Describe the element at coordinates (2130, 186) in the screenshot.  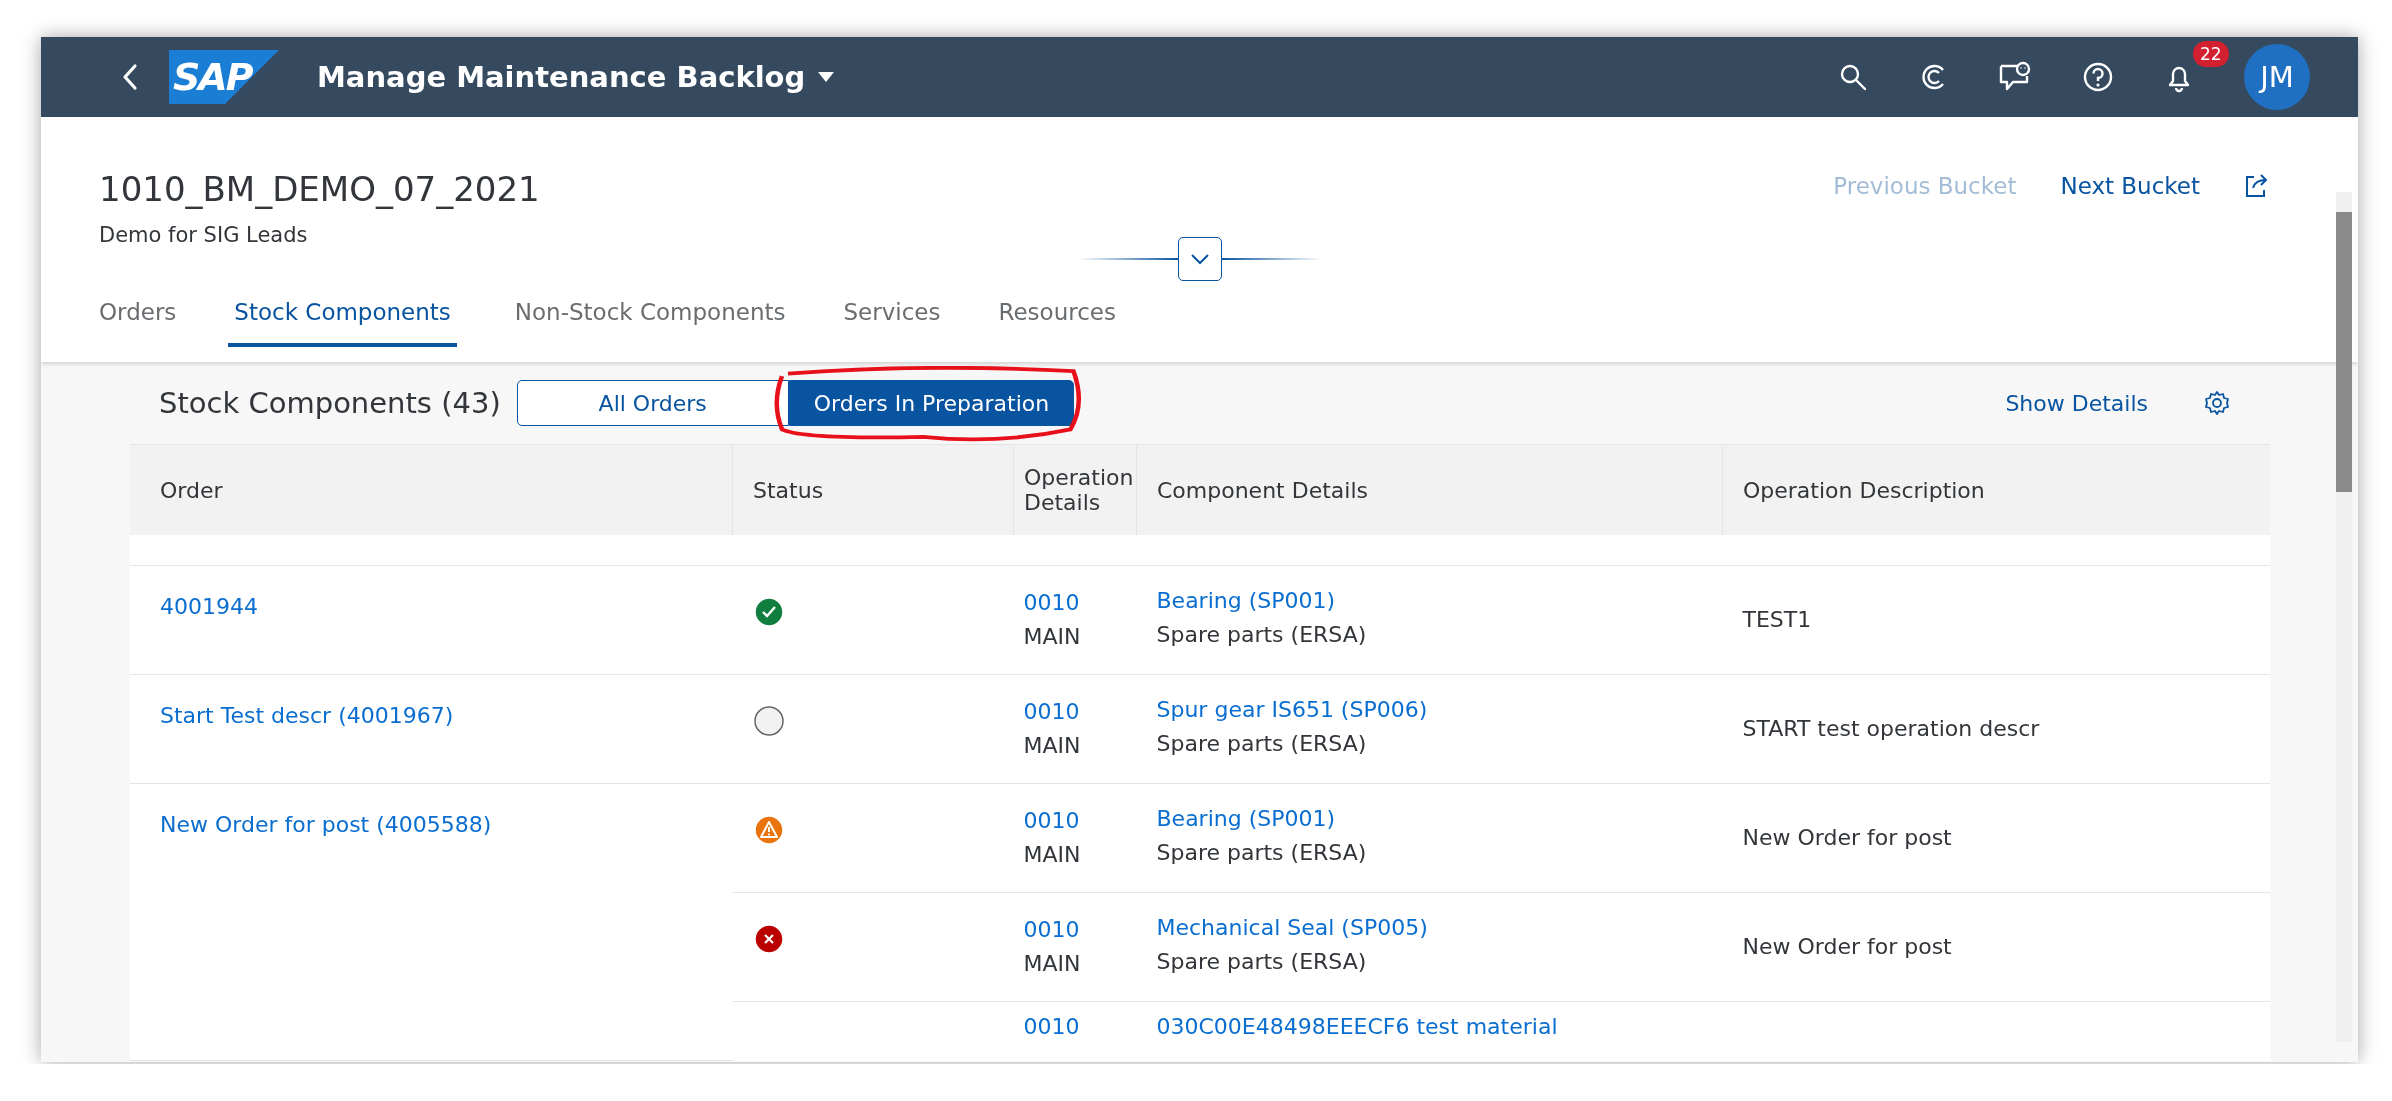
I see `bucket-link: Next Bucket` at that location.